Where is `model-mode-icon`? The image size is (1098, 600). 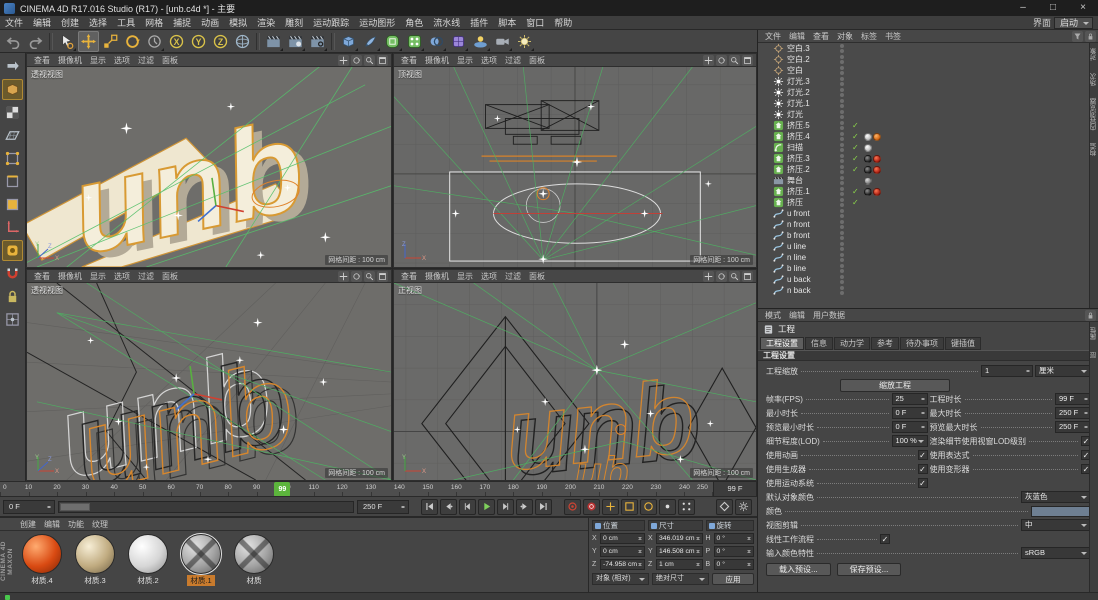
model-mode-icon is located at coordinates (12, 89).